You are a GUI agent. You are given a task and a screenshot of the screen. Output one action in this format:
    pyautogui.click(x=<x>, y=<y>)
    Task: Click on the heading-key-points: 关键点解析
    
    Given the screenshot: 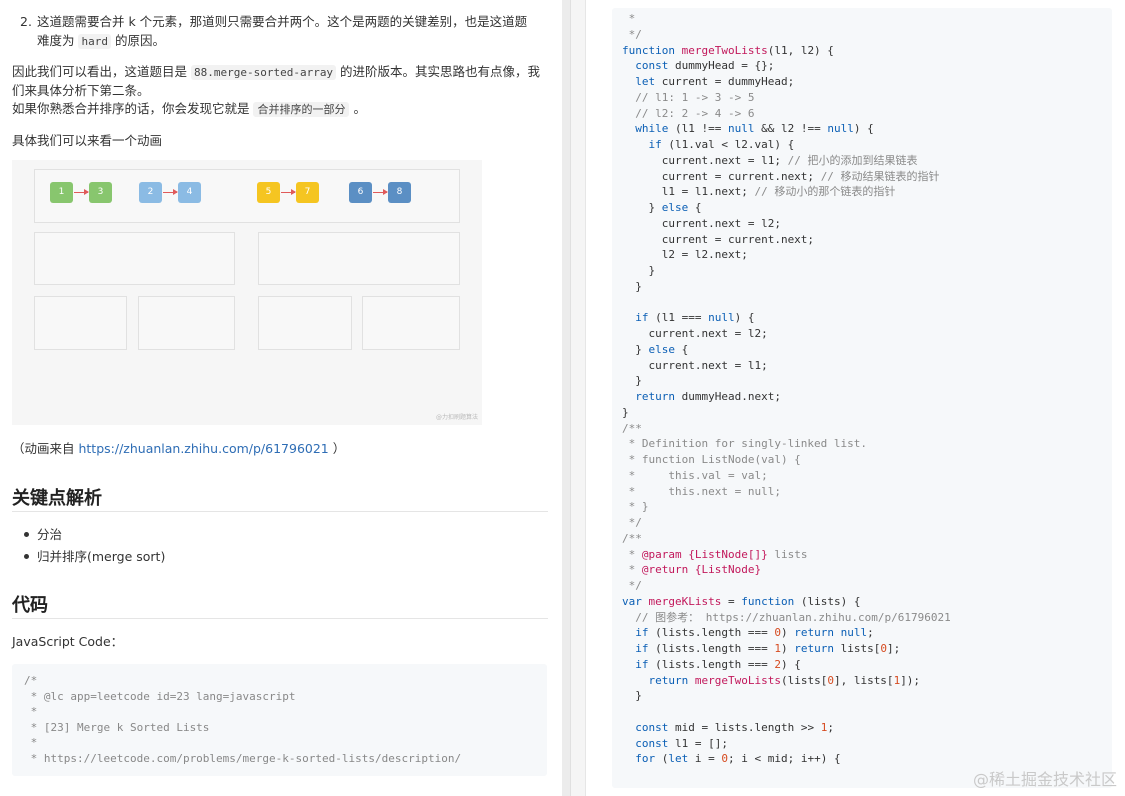 What is the action you would take?
    pyautogui.click(x=57, y=498)
    